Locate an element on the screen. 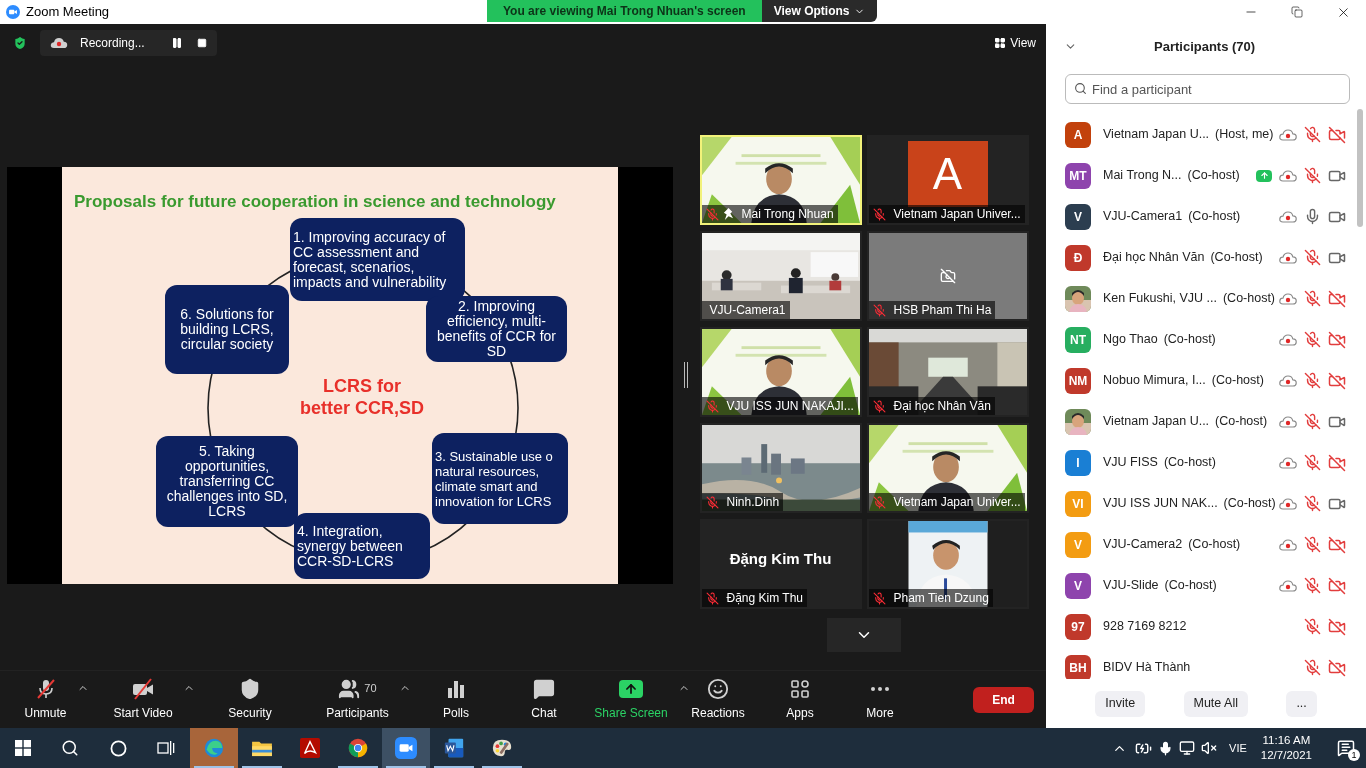 The image size is (1366, 768). participant-row: V VJU-Camera2 (Co-host) is located at coordinates (1206, 544).